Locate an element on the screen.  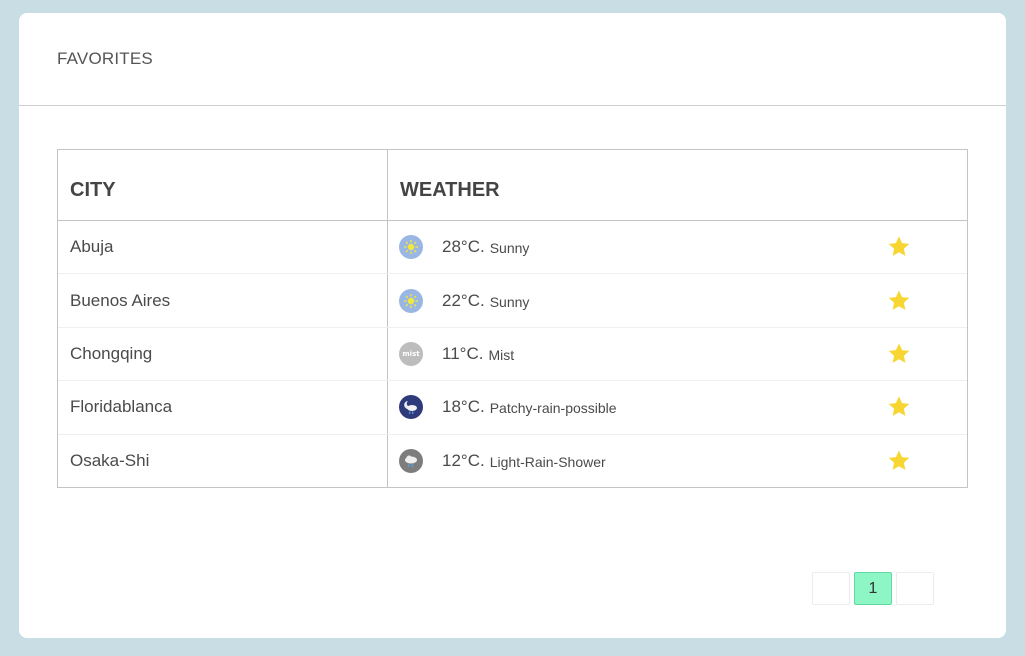
table-header: CITY WEATHER is located at coordinates (512, 185).